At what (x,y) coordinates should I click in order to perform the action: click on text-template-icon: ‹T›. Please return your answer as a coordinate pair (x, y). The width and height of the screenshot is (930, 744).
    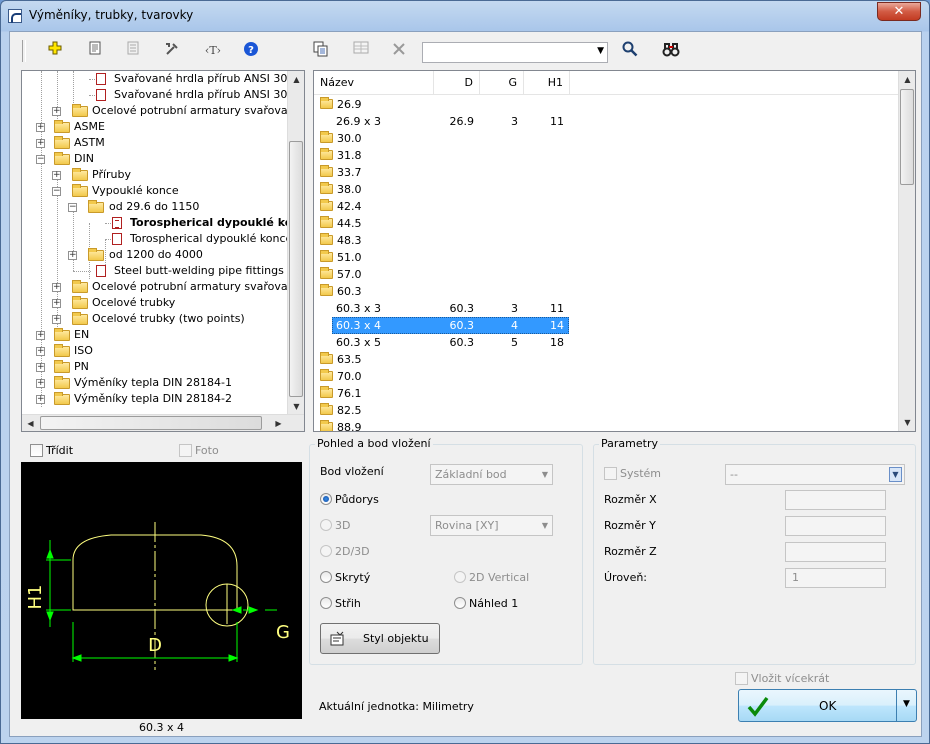
    Looking at the image, I should click on (213, 51).